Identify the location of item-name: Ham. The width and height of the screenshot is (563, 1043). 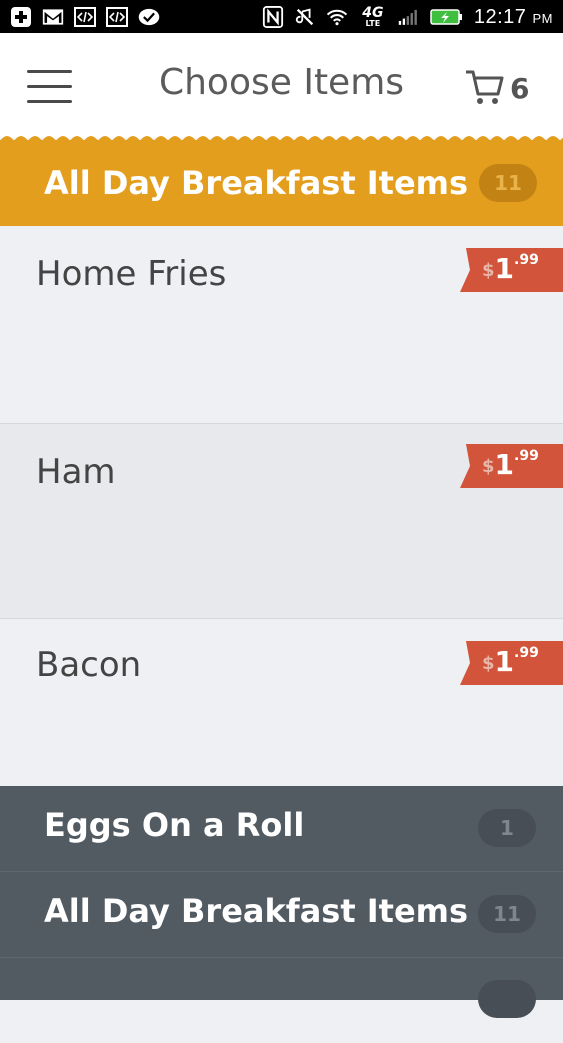
(76, 472).